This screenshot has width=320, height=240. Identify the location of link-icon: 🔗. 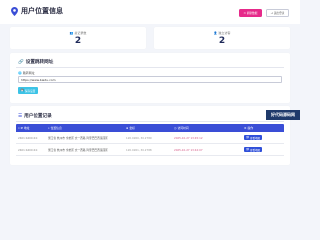
(21, 62).